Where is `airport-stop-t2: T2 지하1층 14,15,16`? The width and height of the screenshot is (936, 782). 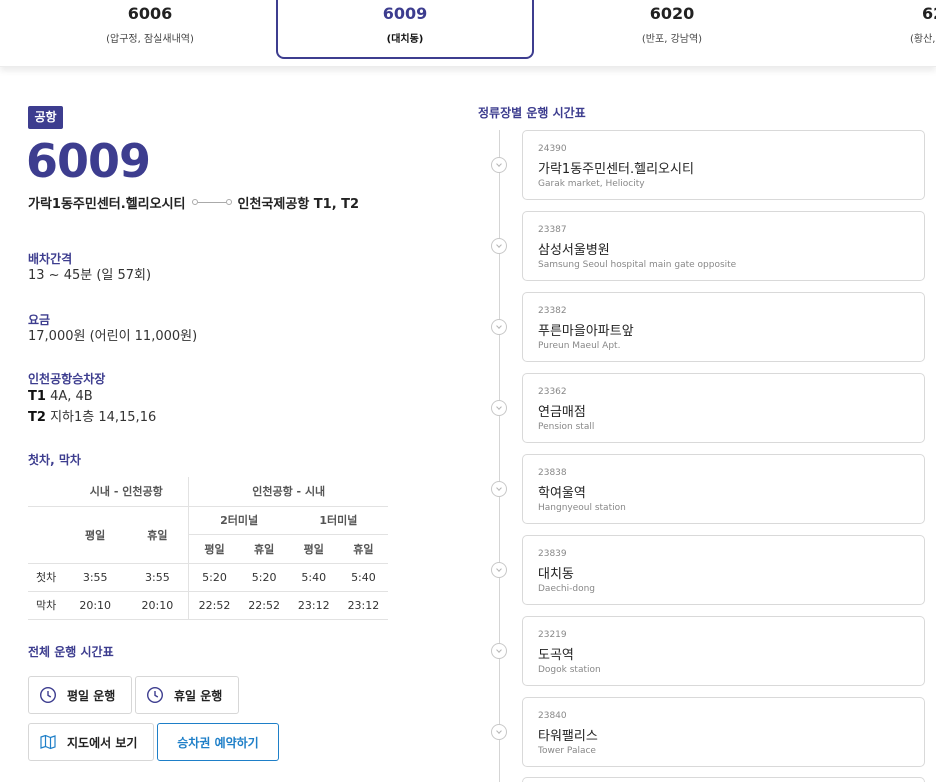
airport-stop-t2: T2 지하1층 14,15,16 is located at coordinates (92, 418).